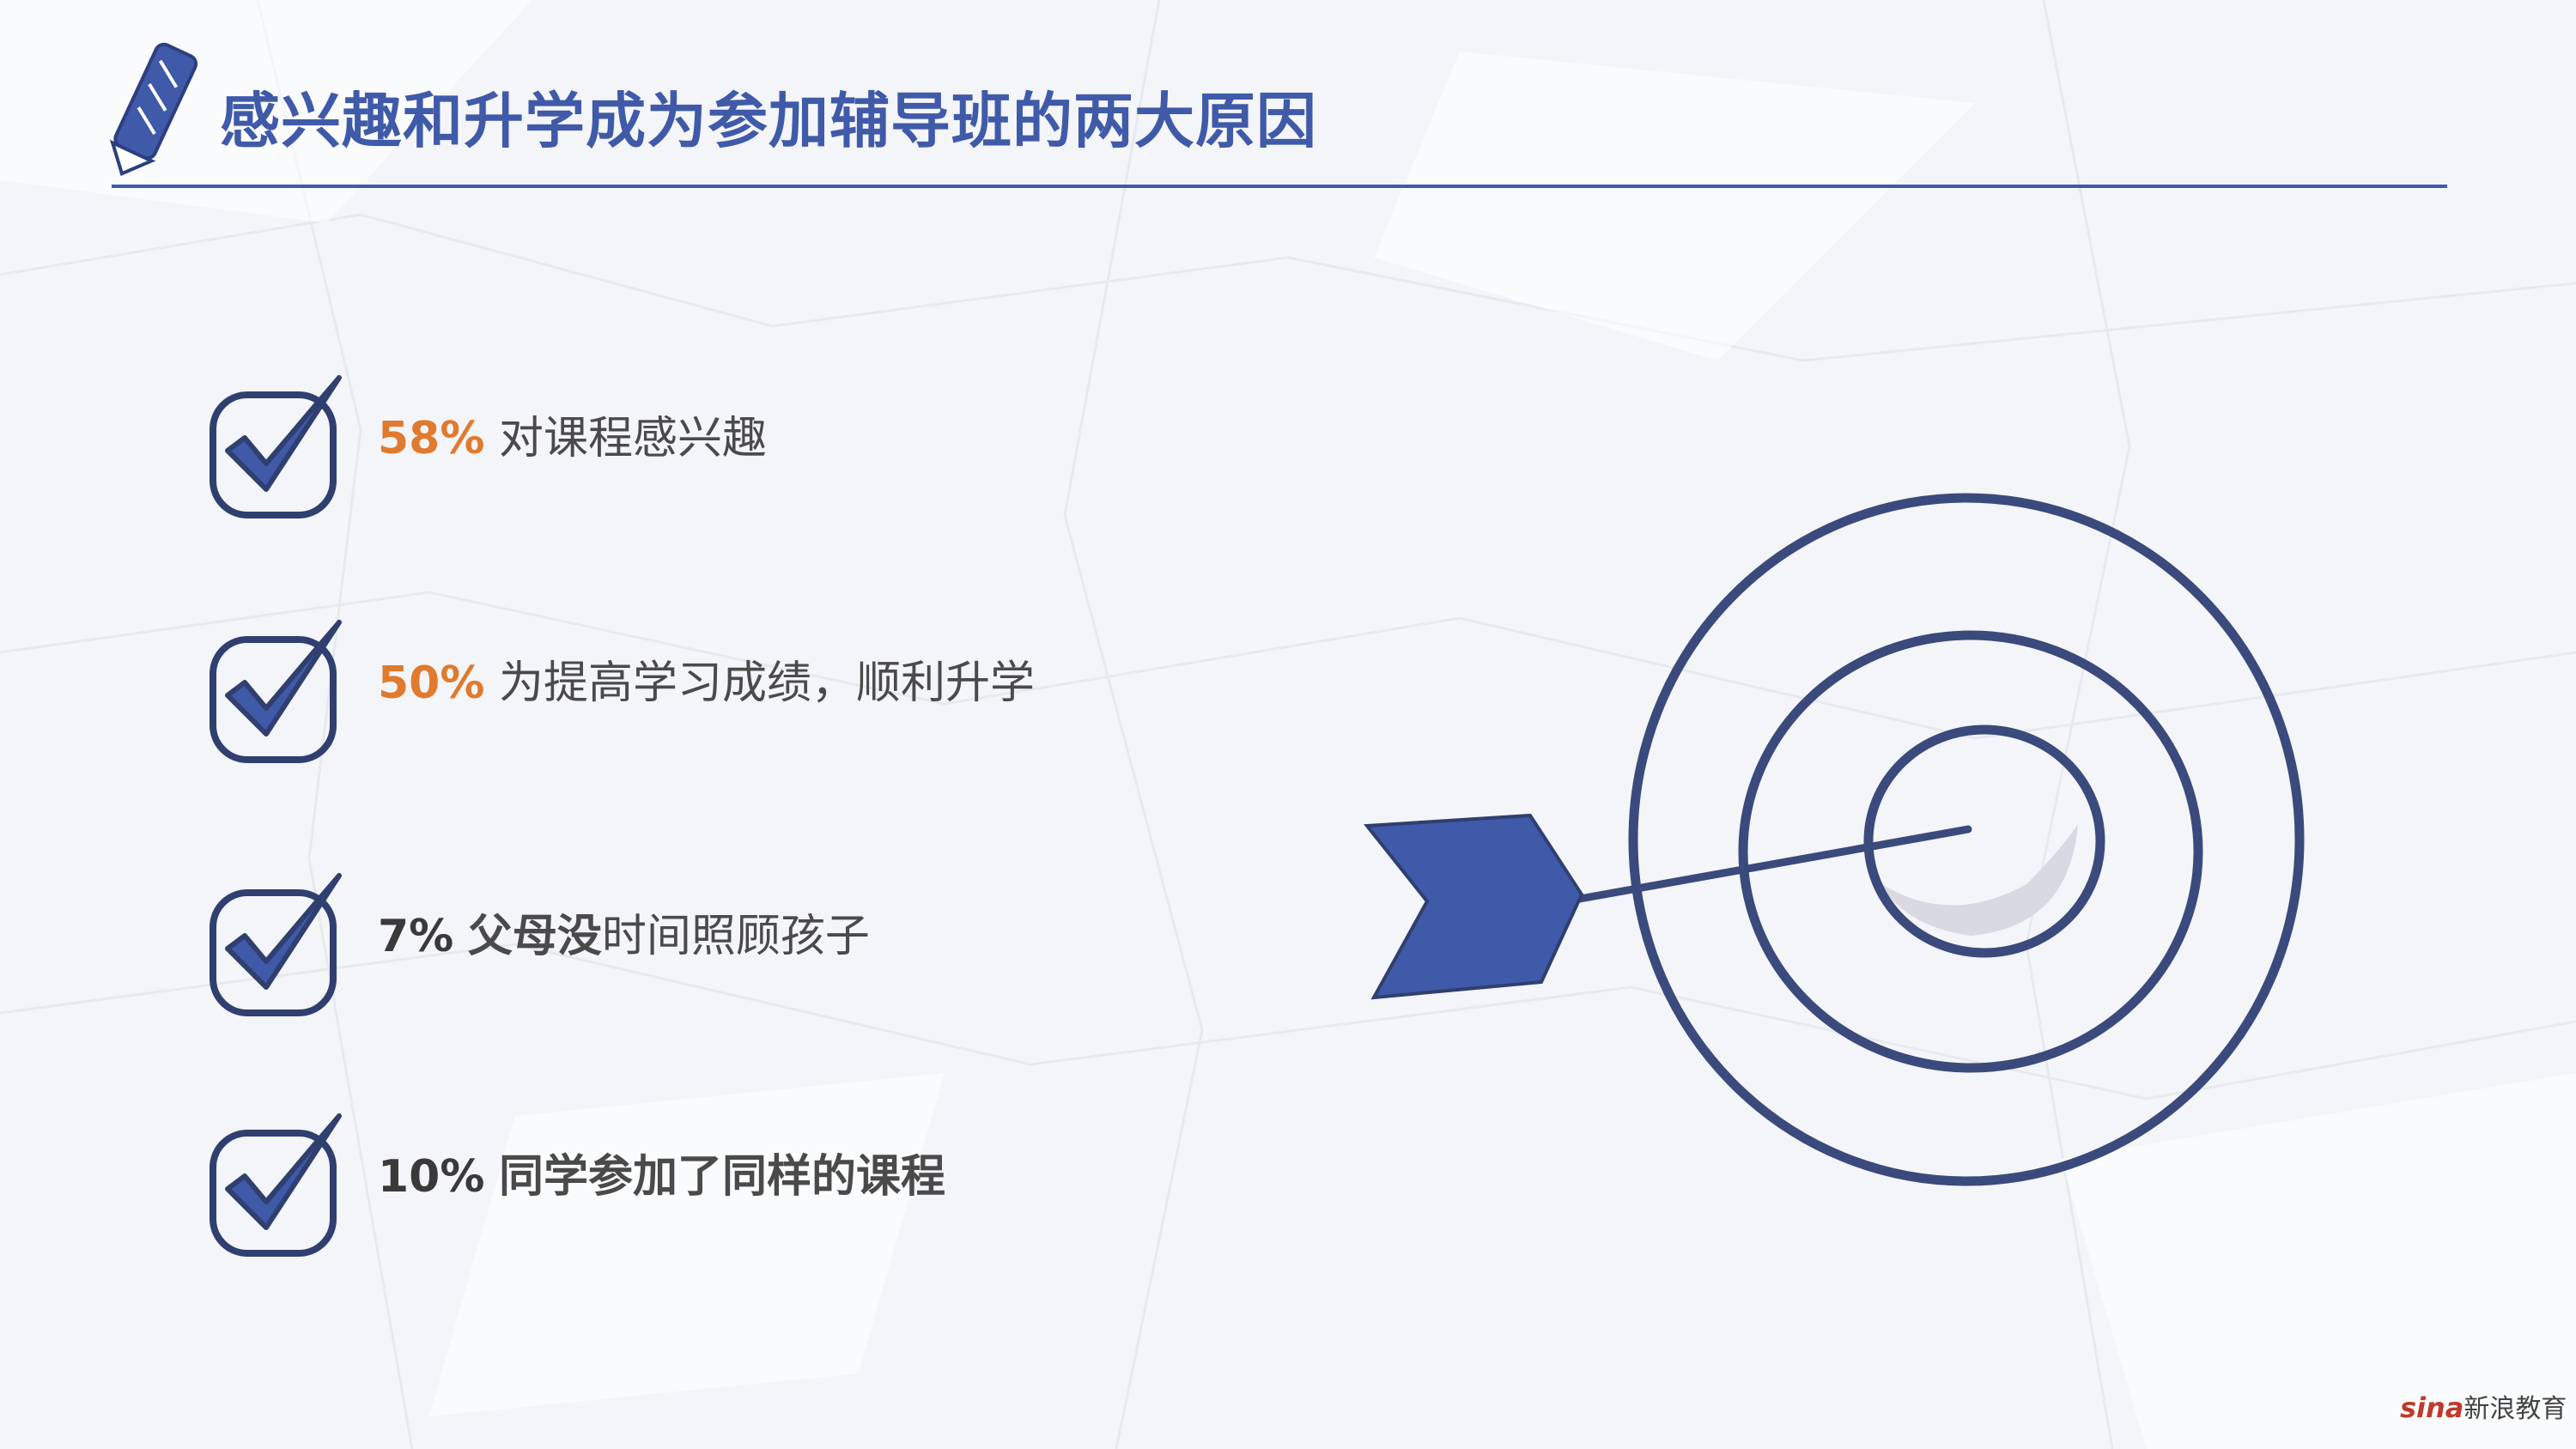  I want to click on logo-label: 新浪教育, so click(2515, 1409).